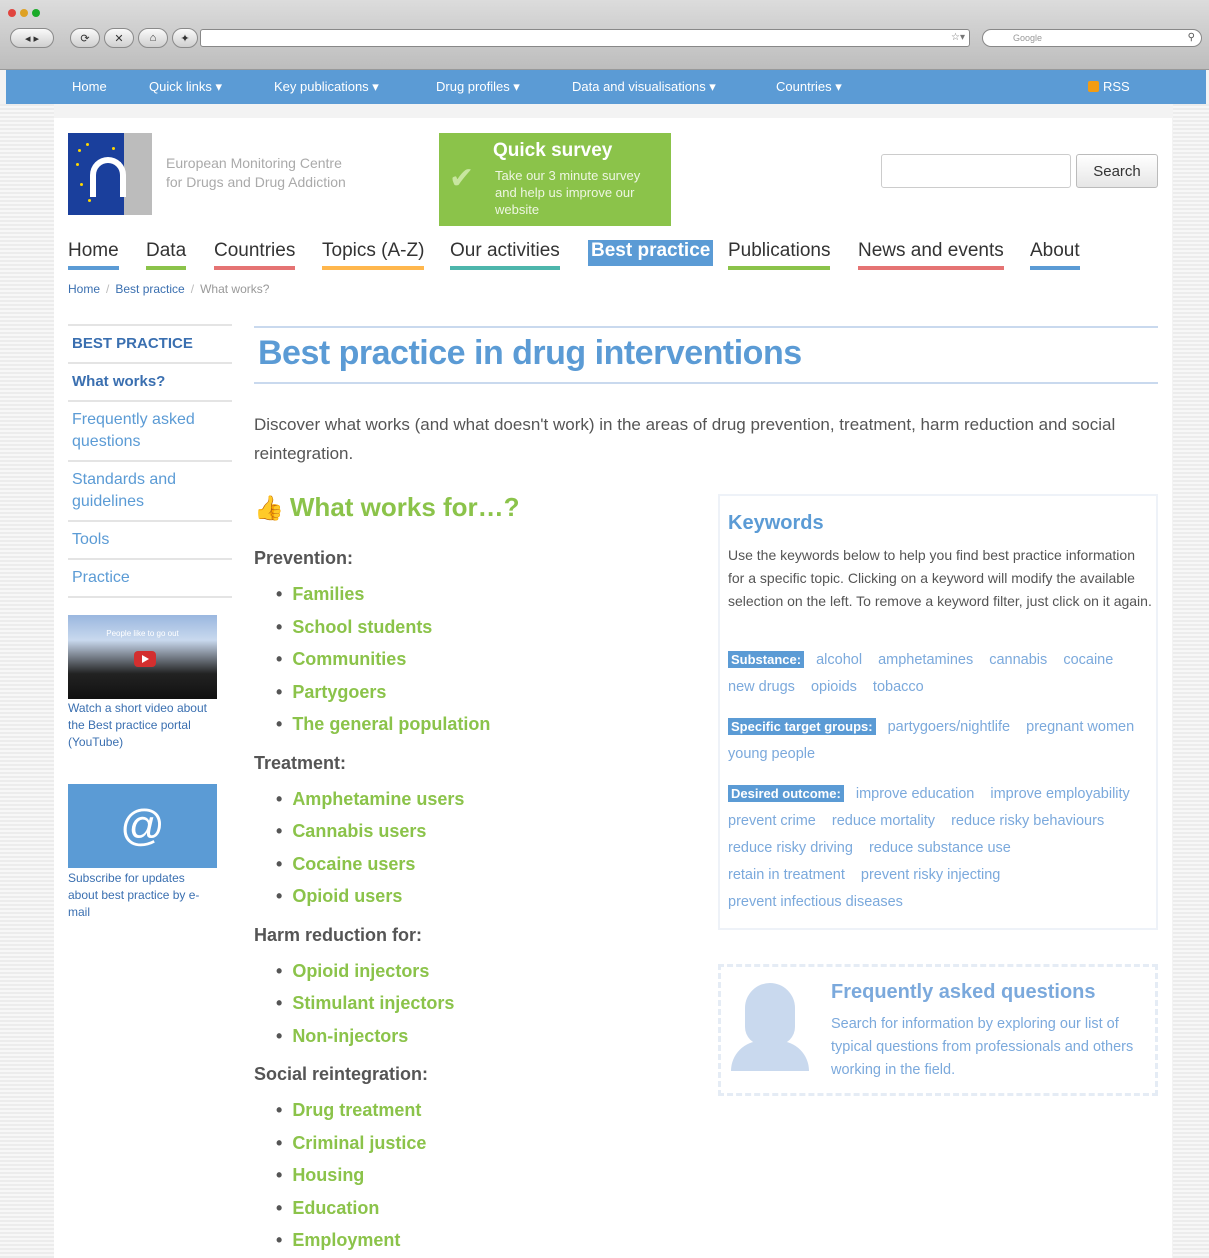 The height and width of the screenshot is (1258, 1209). I want to click on list-item: Cocaine users, so click(485, 864).